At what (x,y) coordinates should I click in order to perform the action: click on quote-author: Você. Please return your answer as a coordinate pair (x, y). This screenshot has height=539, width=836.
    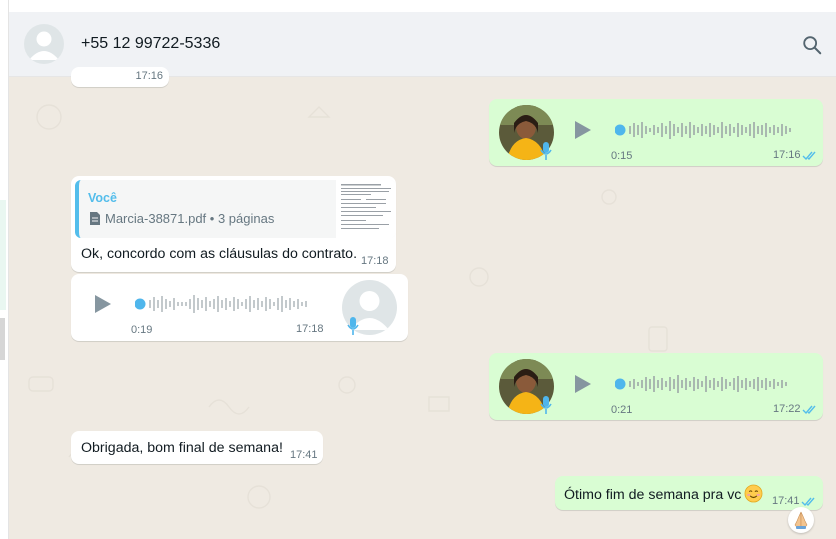
    Looking at the image, I should click on (102, 198).